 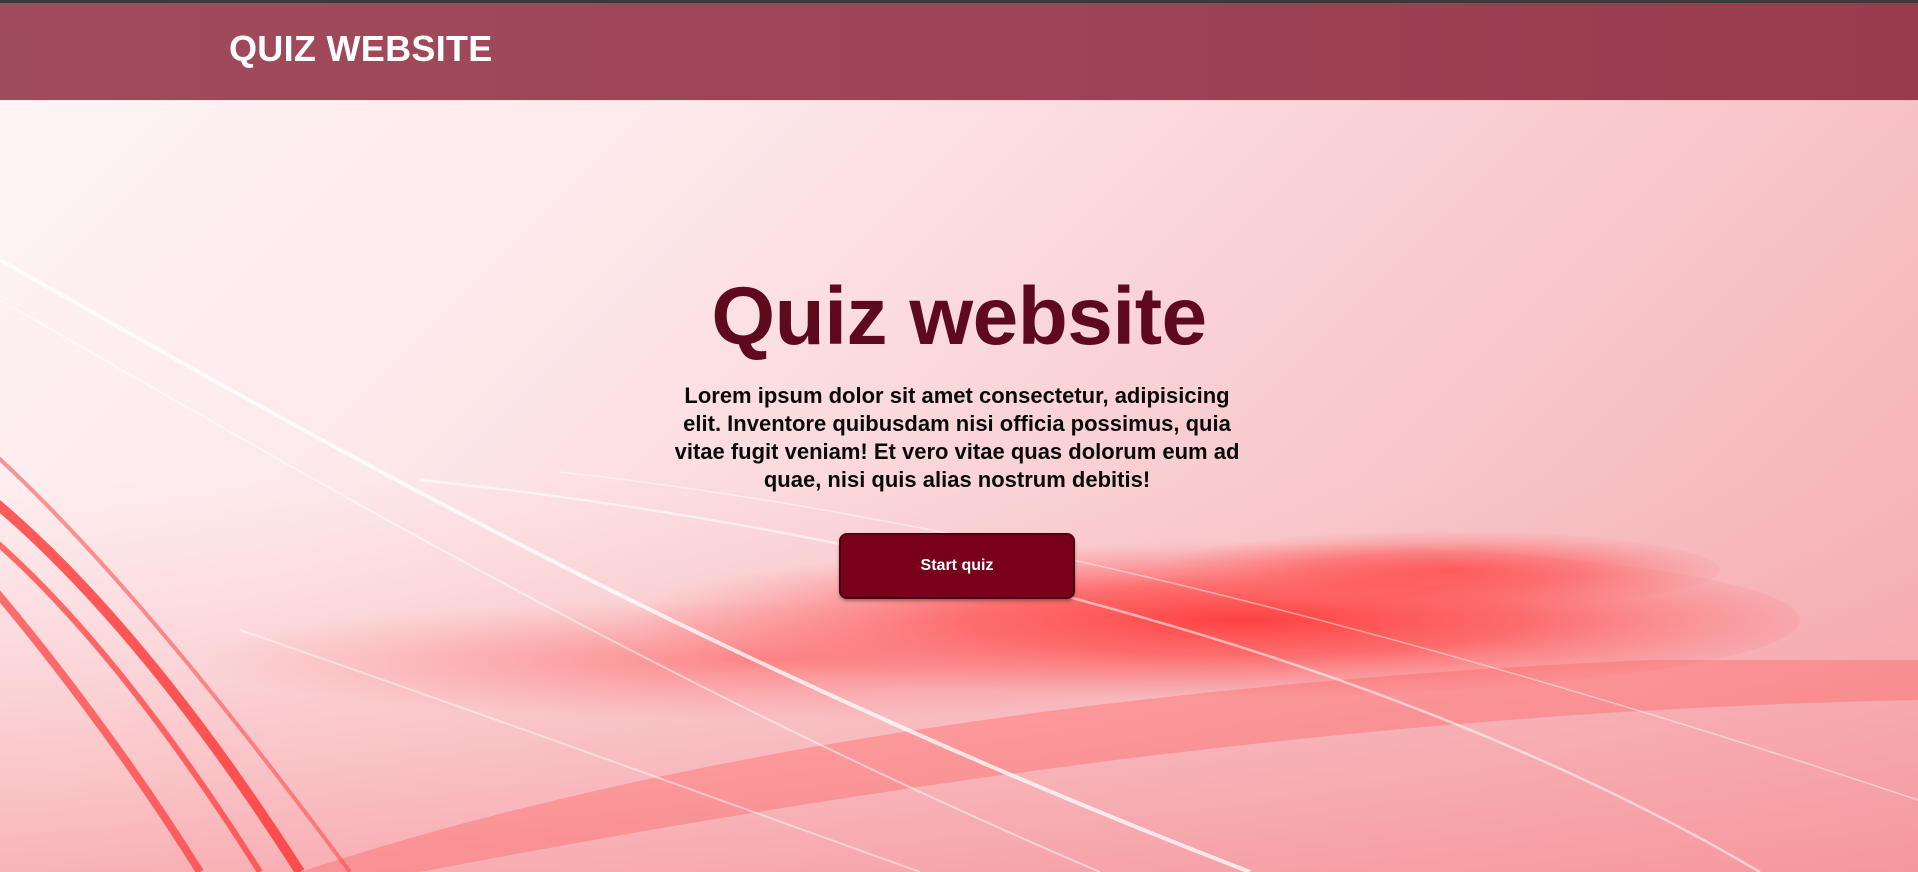 What do you see at coordinates (959, 1) in the screenshot?
I see `top-border` at bounding box center [959, 1].